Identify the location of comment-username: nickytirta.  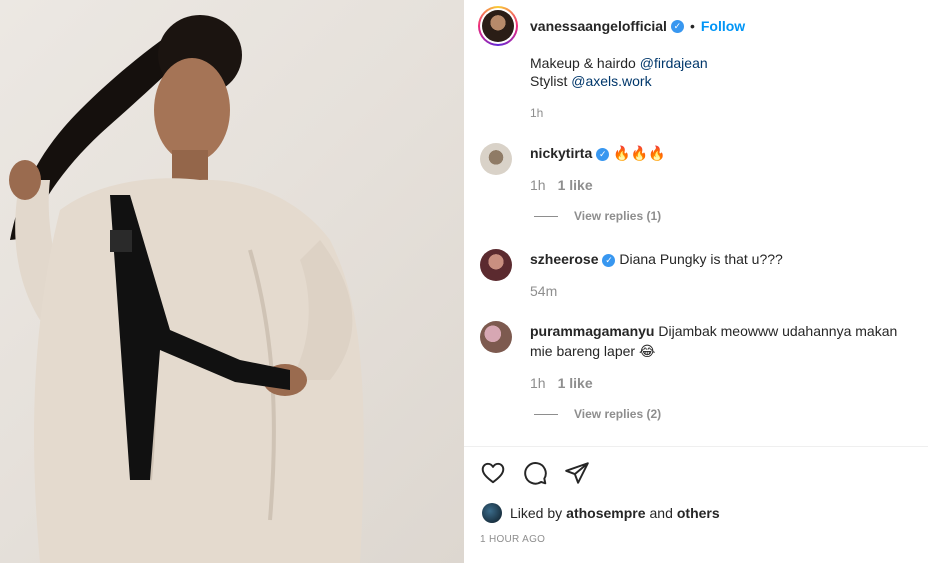
(561, 153).